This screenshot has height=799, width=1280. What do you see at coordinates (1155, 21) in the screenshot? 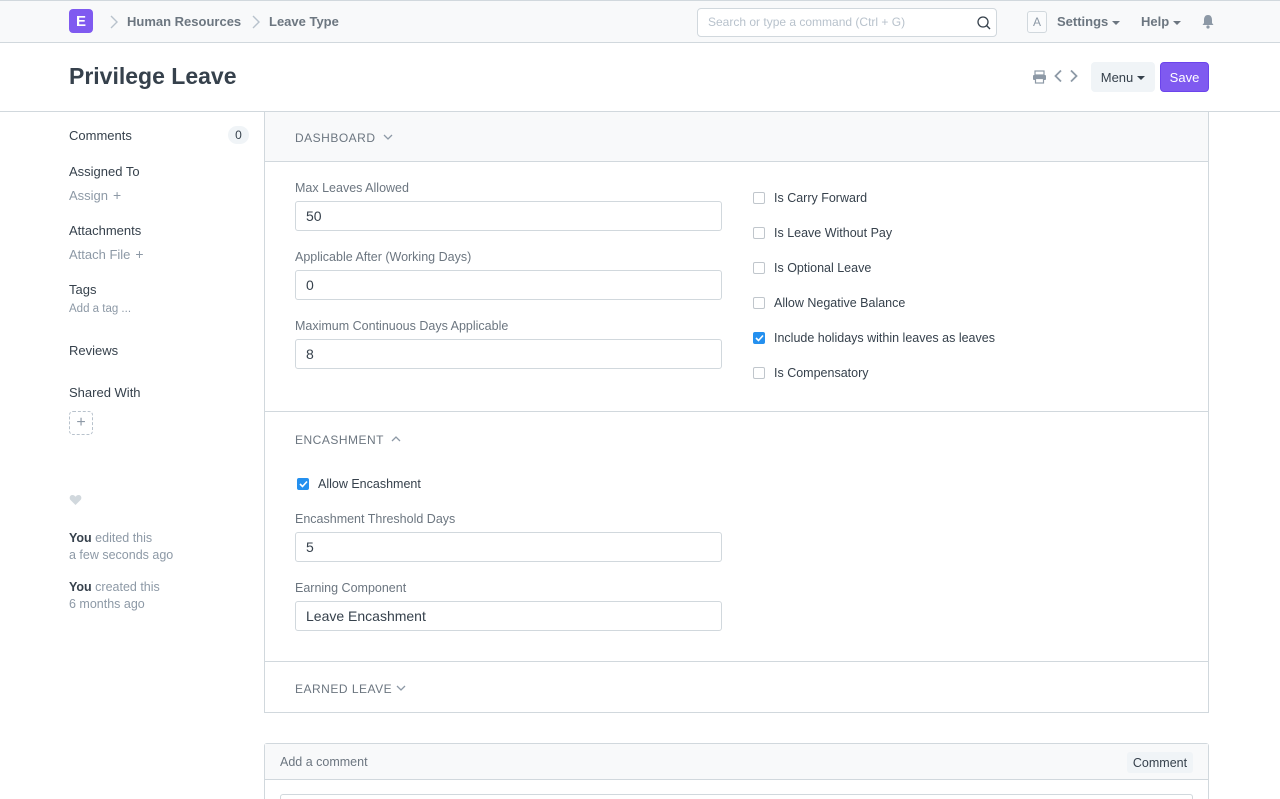
I see `help-label: Help` at bounding box center [1155, 21].